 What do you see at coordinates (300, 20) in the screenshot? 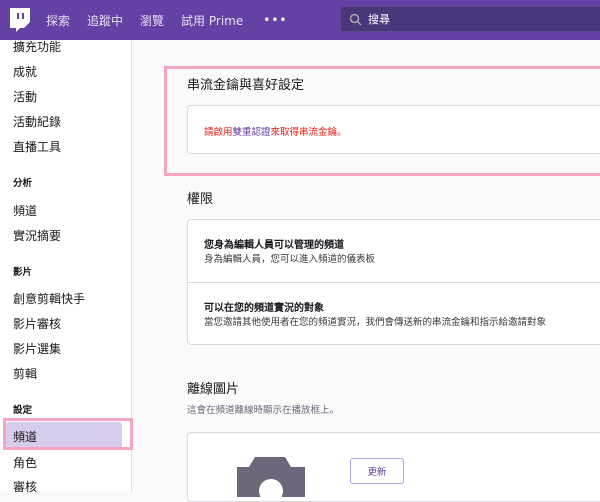
I see `top-nav: 探索 追蹤中 瀏覽 試用 Prime ••• 搜尋` at bounding box center [300, 20].